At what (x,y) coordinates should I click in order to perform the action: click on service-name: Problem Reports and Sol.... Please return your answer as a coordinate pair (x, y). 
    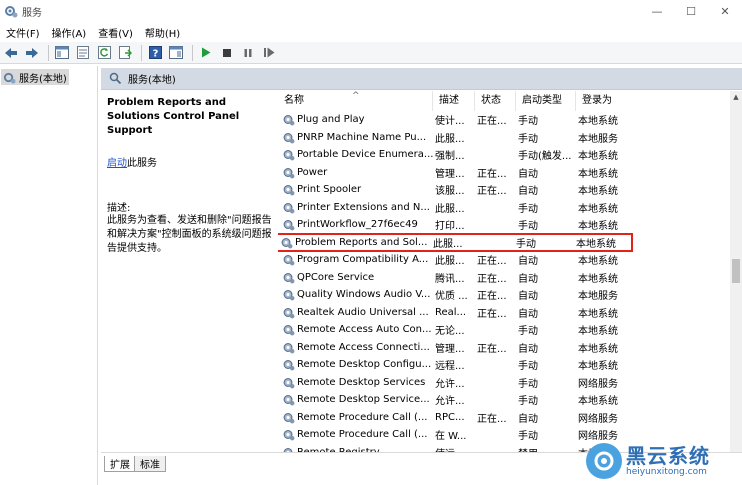
    Looking at the image, I should click on (354, 242).